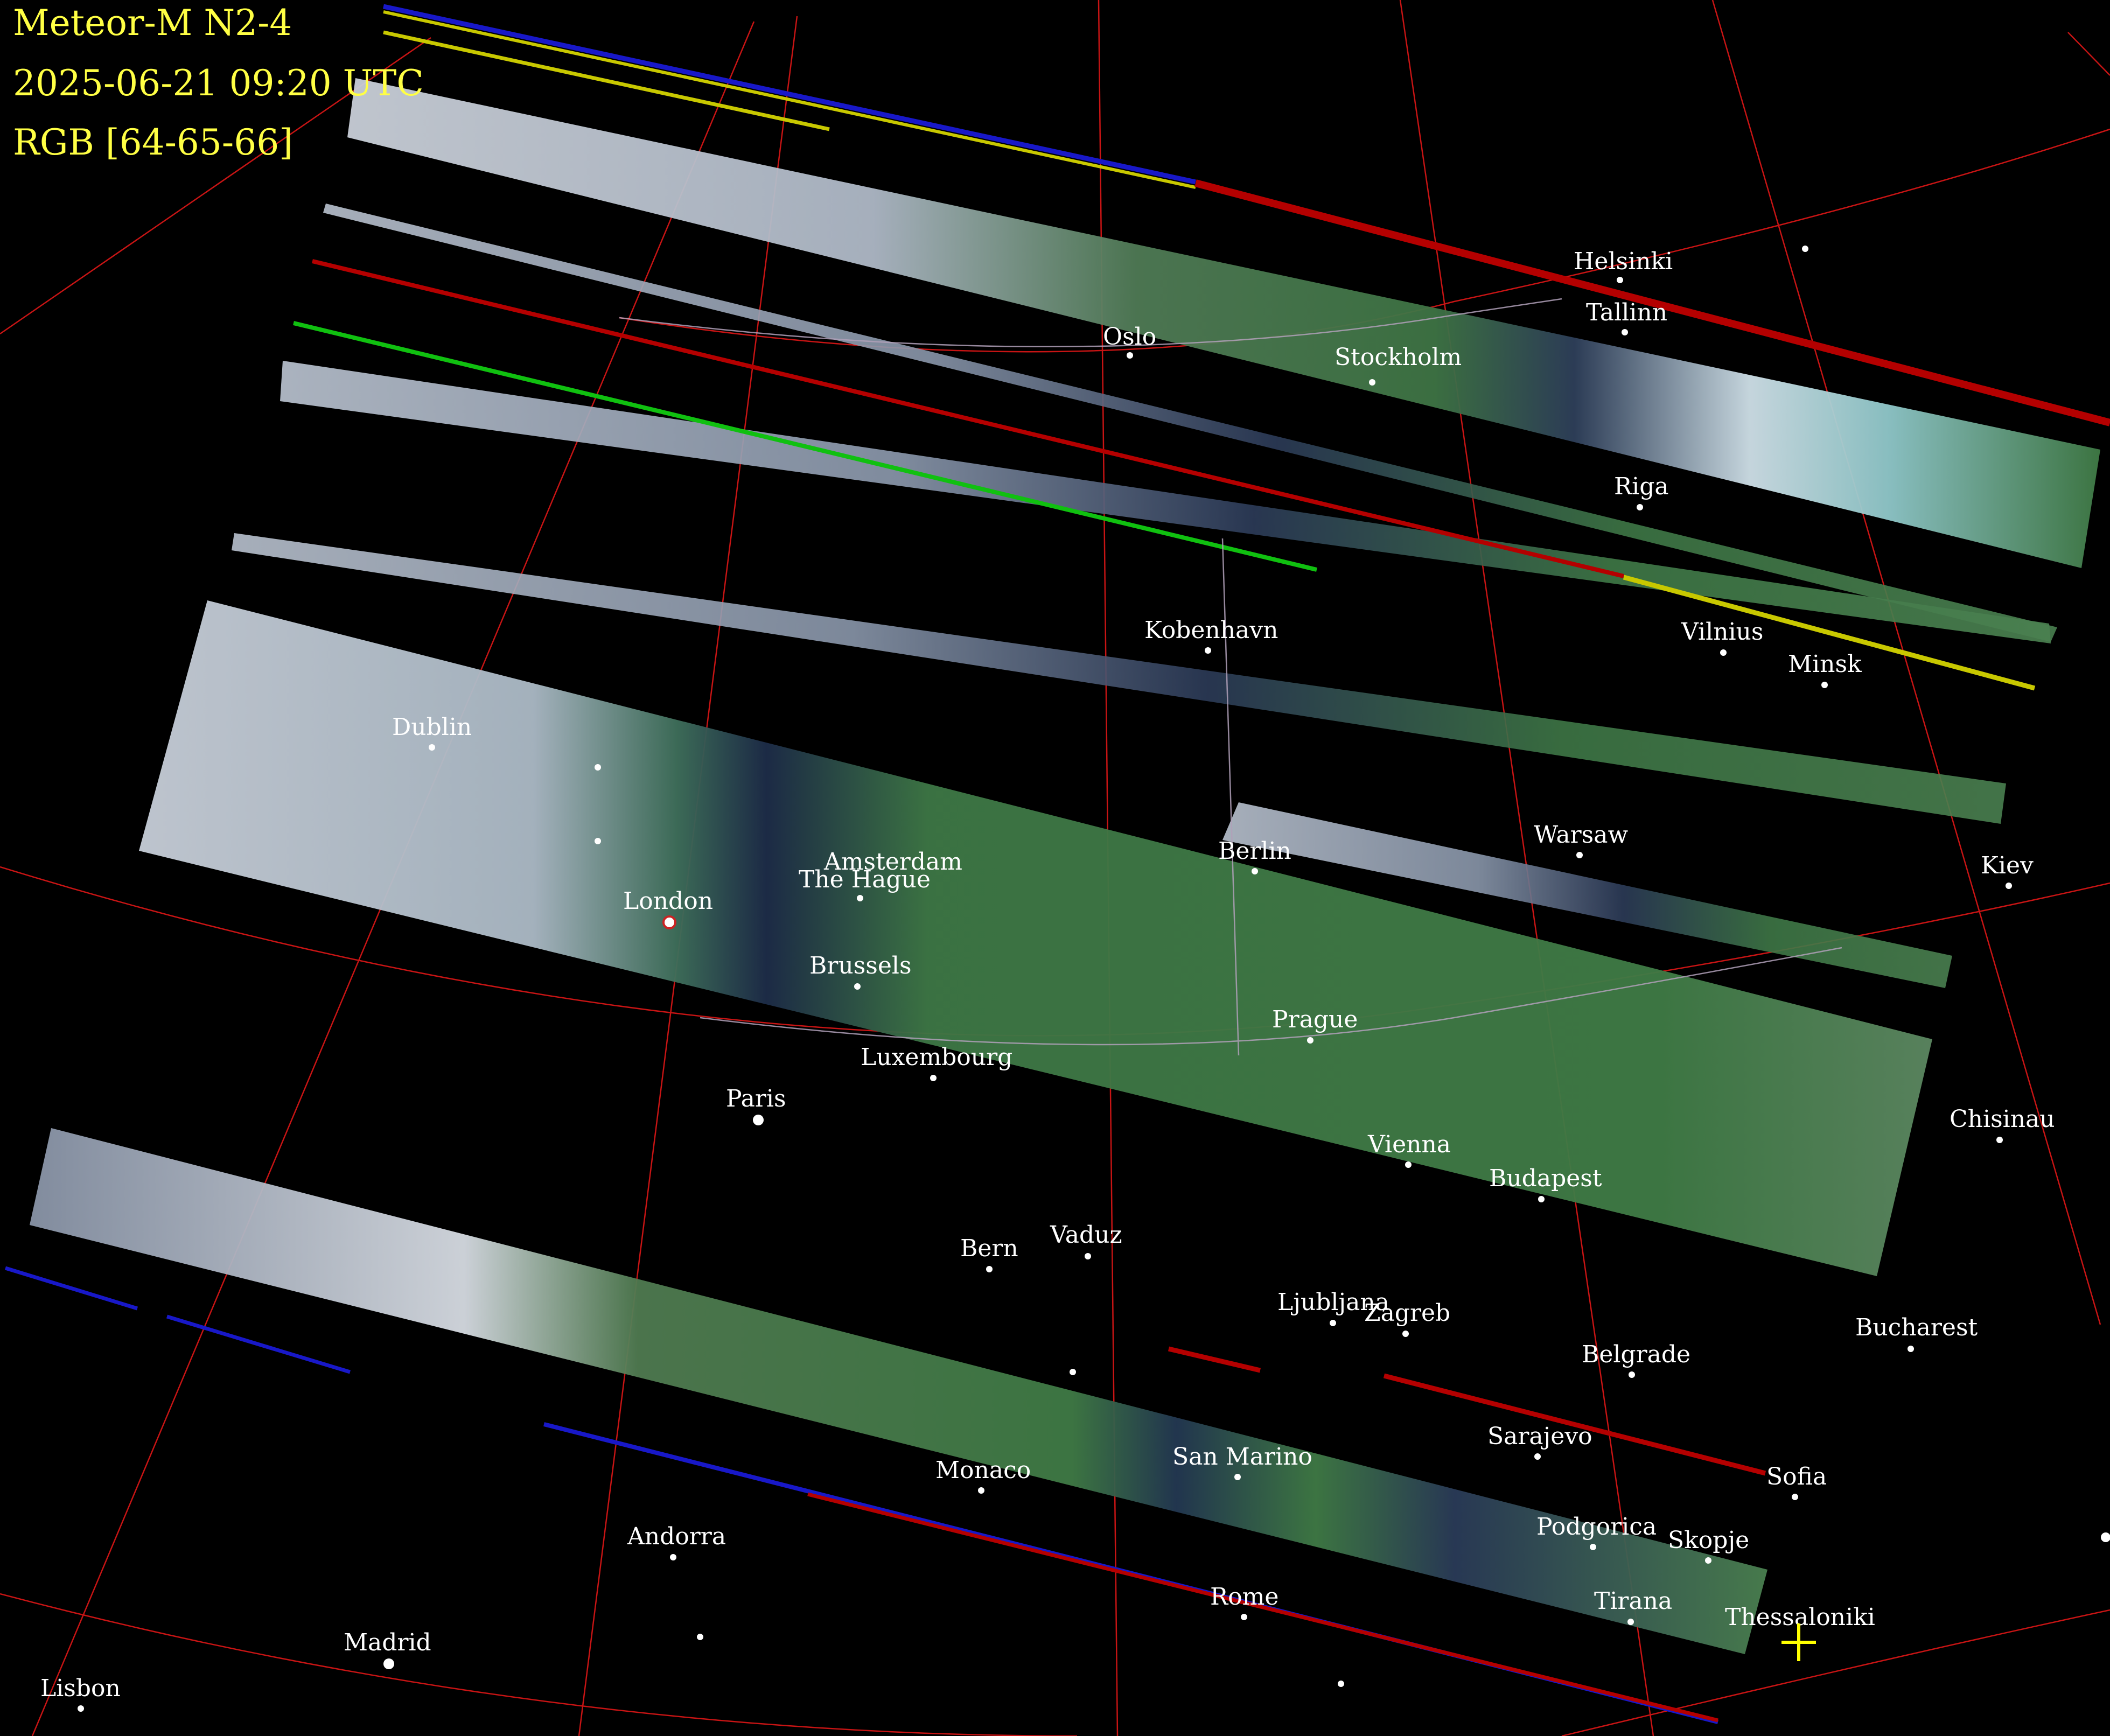 The height and width of the screenshot is (1736, 2110). What do you see at coordinates (1916, 1327) in the screenshot?
I see `city-label: Bucharest` at bounding box center [1916, 1327].